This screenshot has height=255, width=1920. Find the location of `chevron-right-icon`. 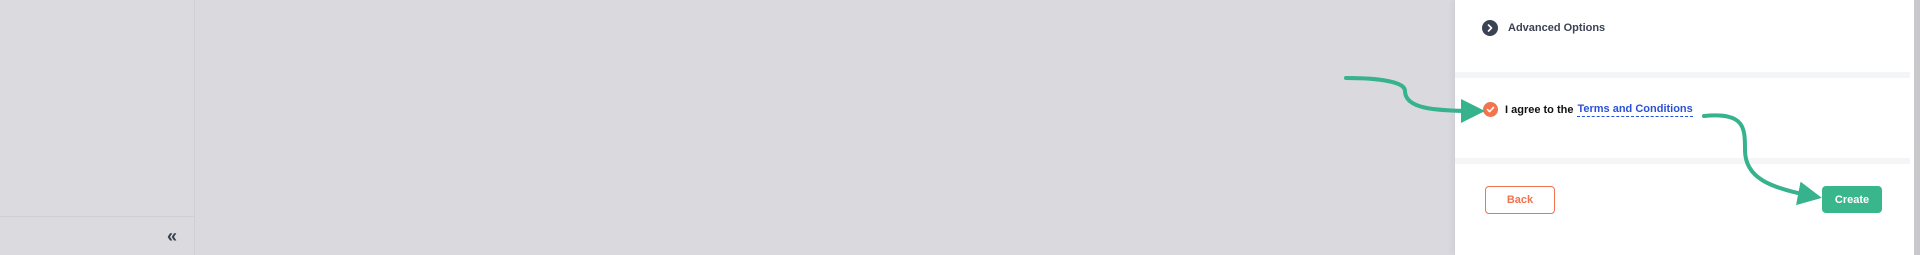

chevron-right-icon is located at coordinates (1490, 28).